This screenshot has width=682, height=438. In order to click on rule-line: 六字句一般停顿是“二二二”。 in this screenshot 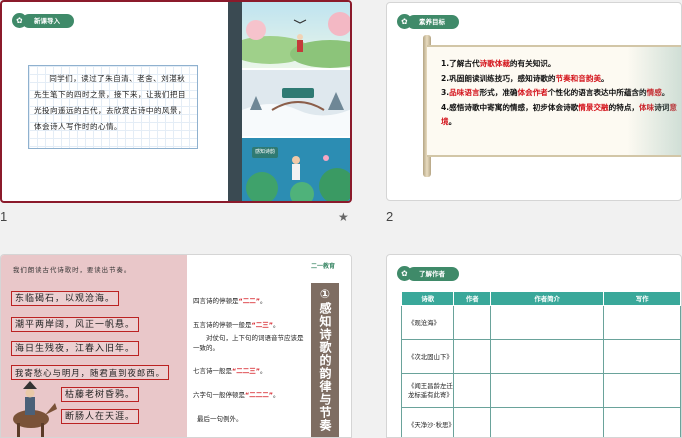, I will do `click(236, 395)`.